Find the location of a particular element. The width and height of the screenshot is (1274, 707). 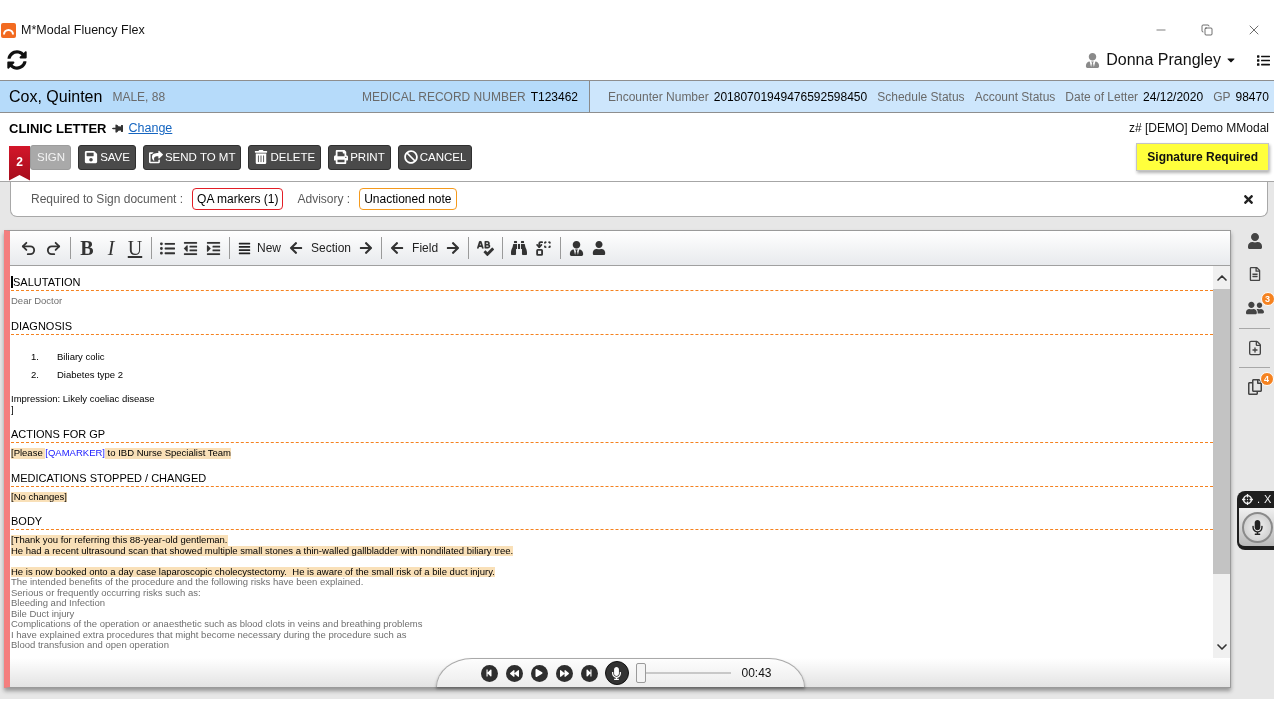

indent-icon is located at coordinates (213, 248).